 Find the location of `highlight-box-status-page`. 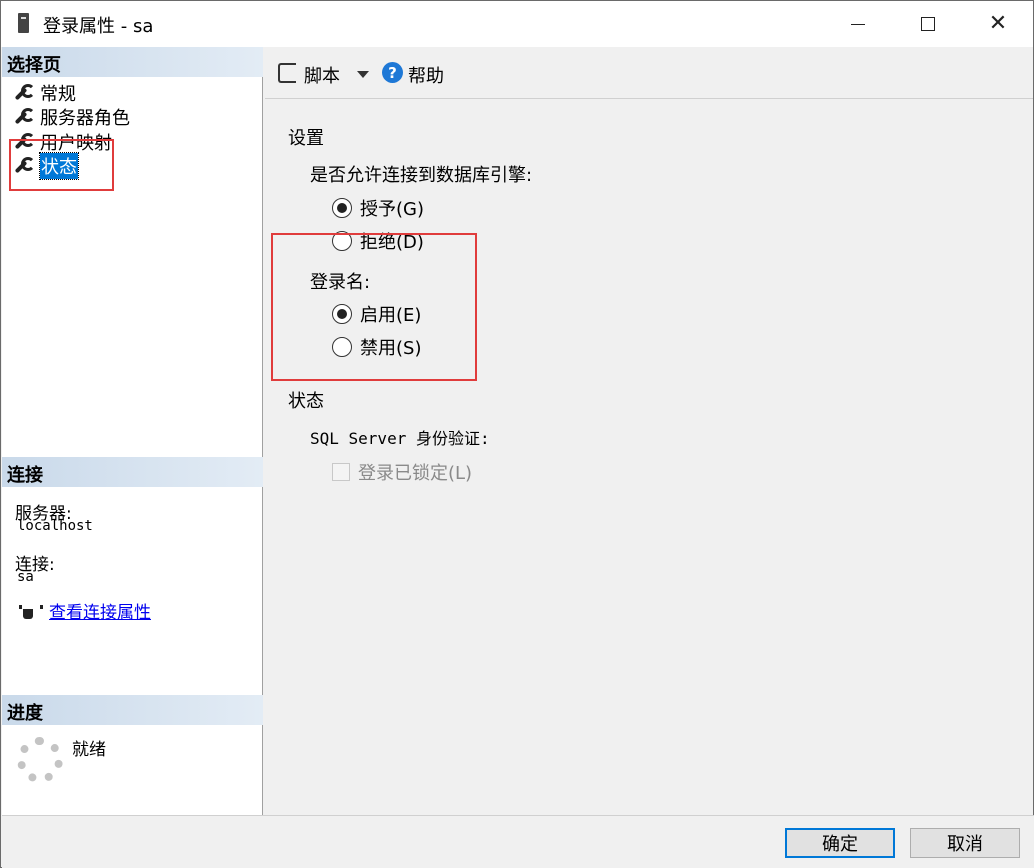

highlight-box-status-page is located at coordinates (61, 165).